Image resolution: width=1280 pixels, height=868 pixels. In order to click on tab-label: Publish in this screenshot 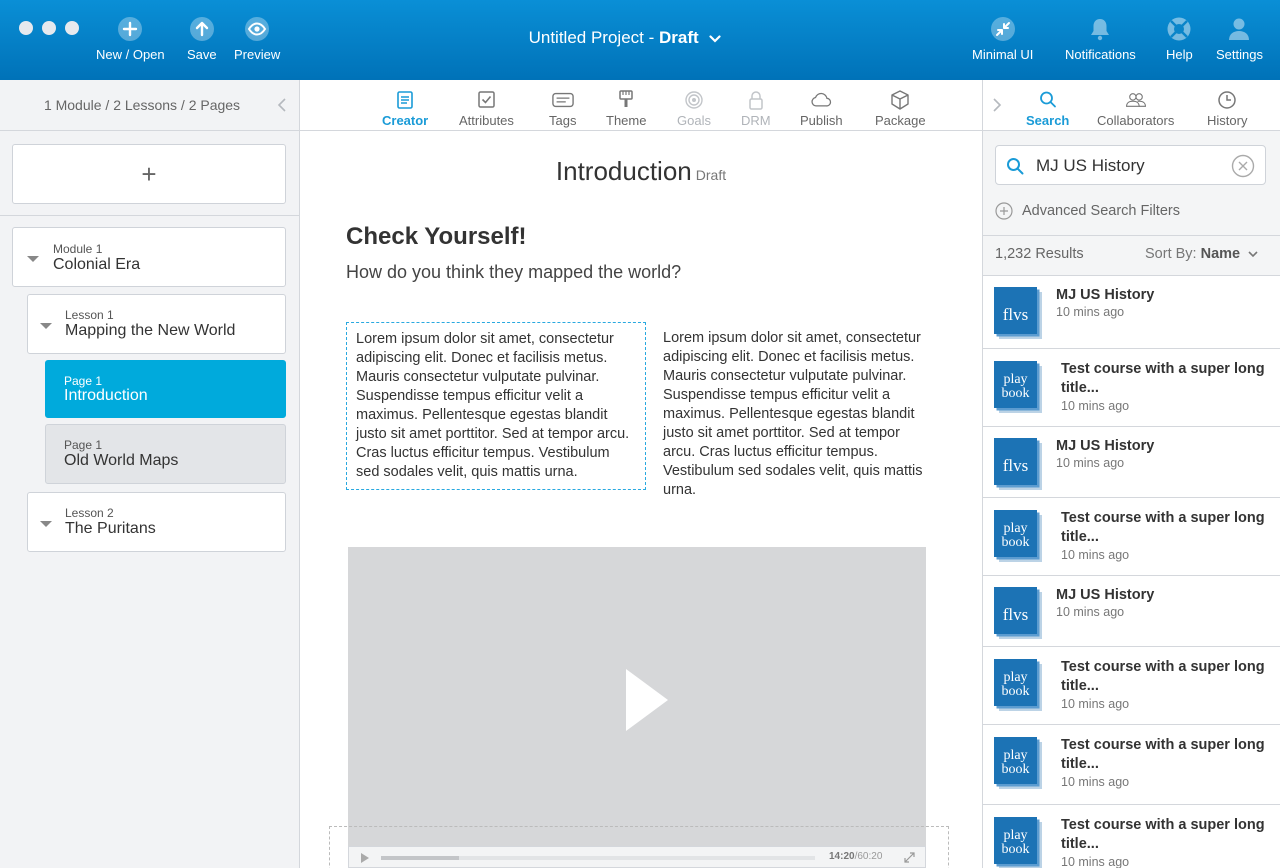, I will do `click(821, 120)`.